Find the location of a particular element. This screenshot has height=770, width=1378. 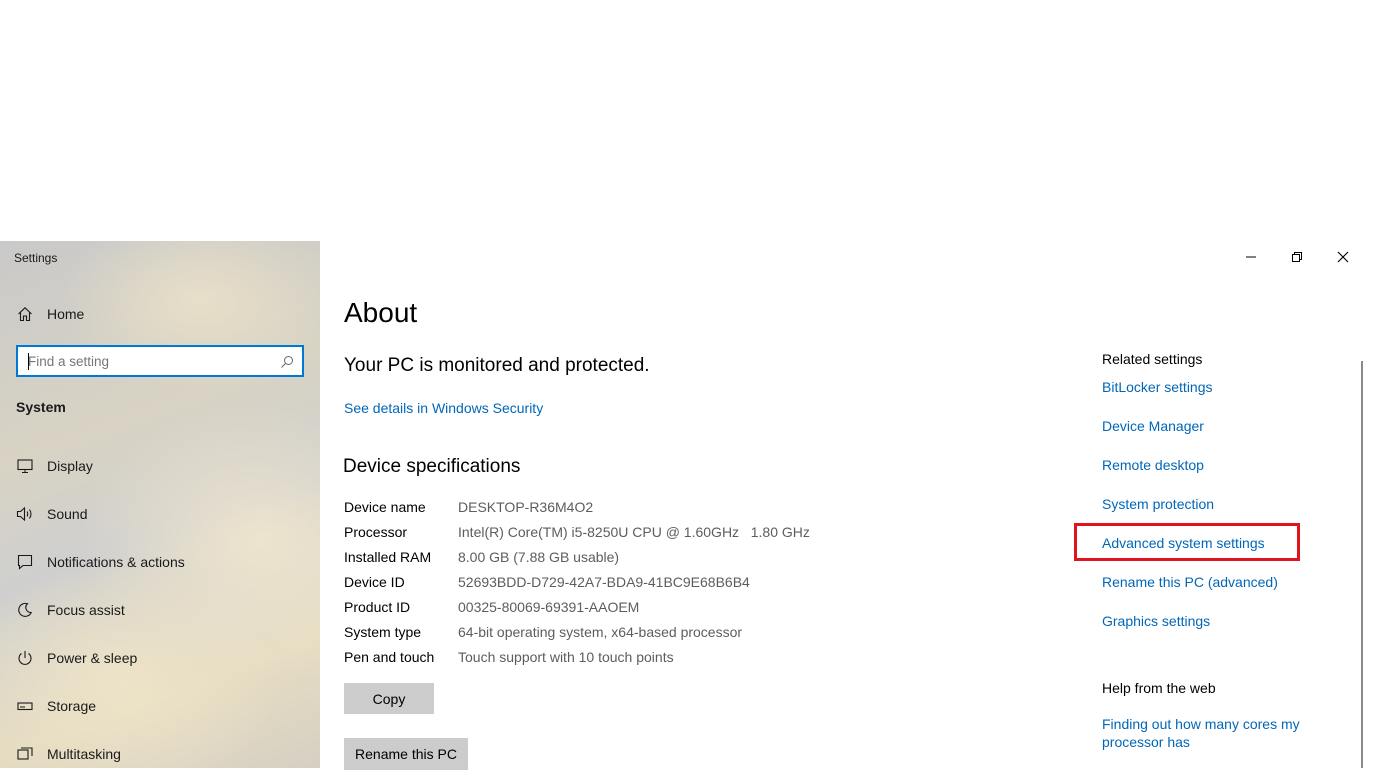

spec-row-product-id: Product ID 00325-80069-69391-AAOEM is located at coordinates (644, 609).